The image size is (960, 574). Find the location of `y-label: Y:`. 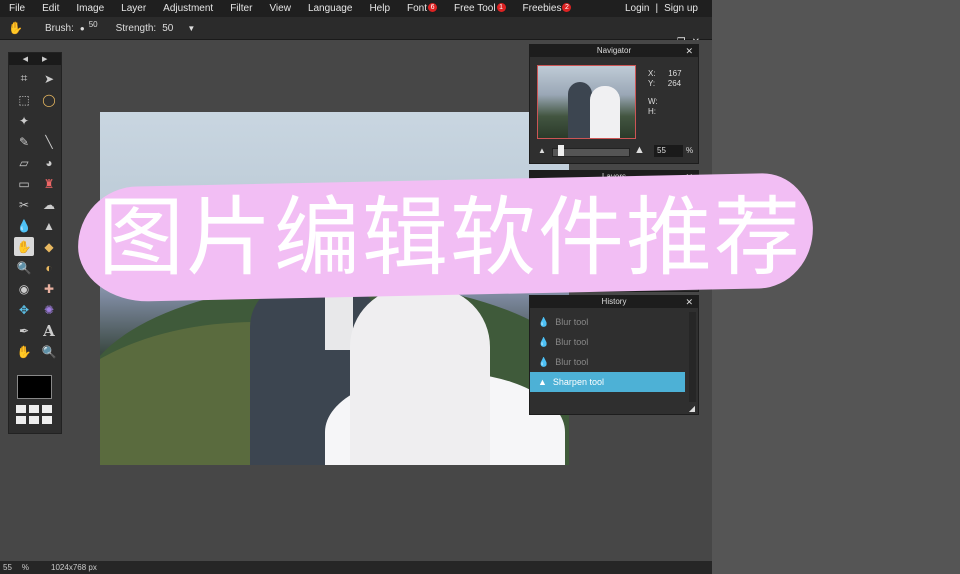

y-label: Y: is located at coordinates (652, 83).